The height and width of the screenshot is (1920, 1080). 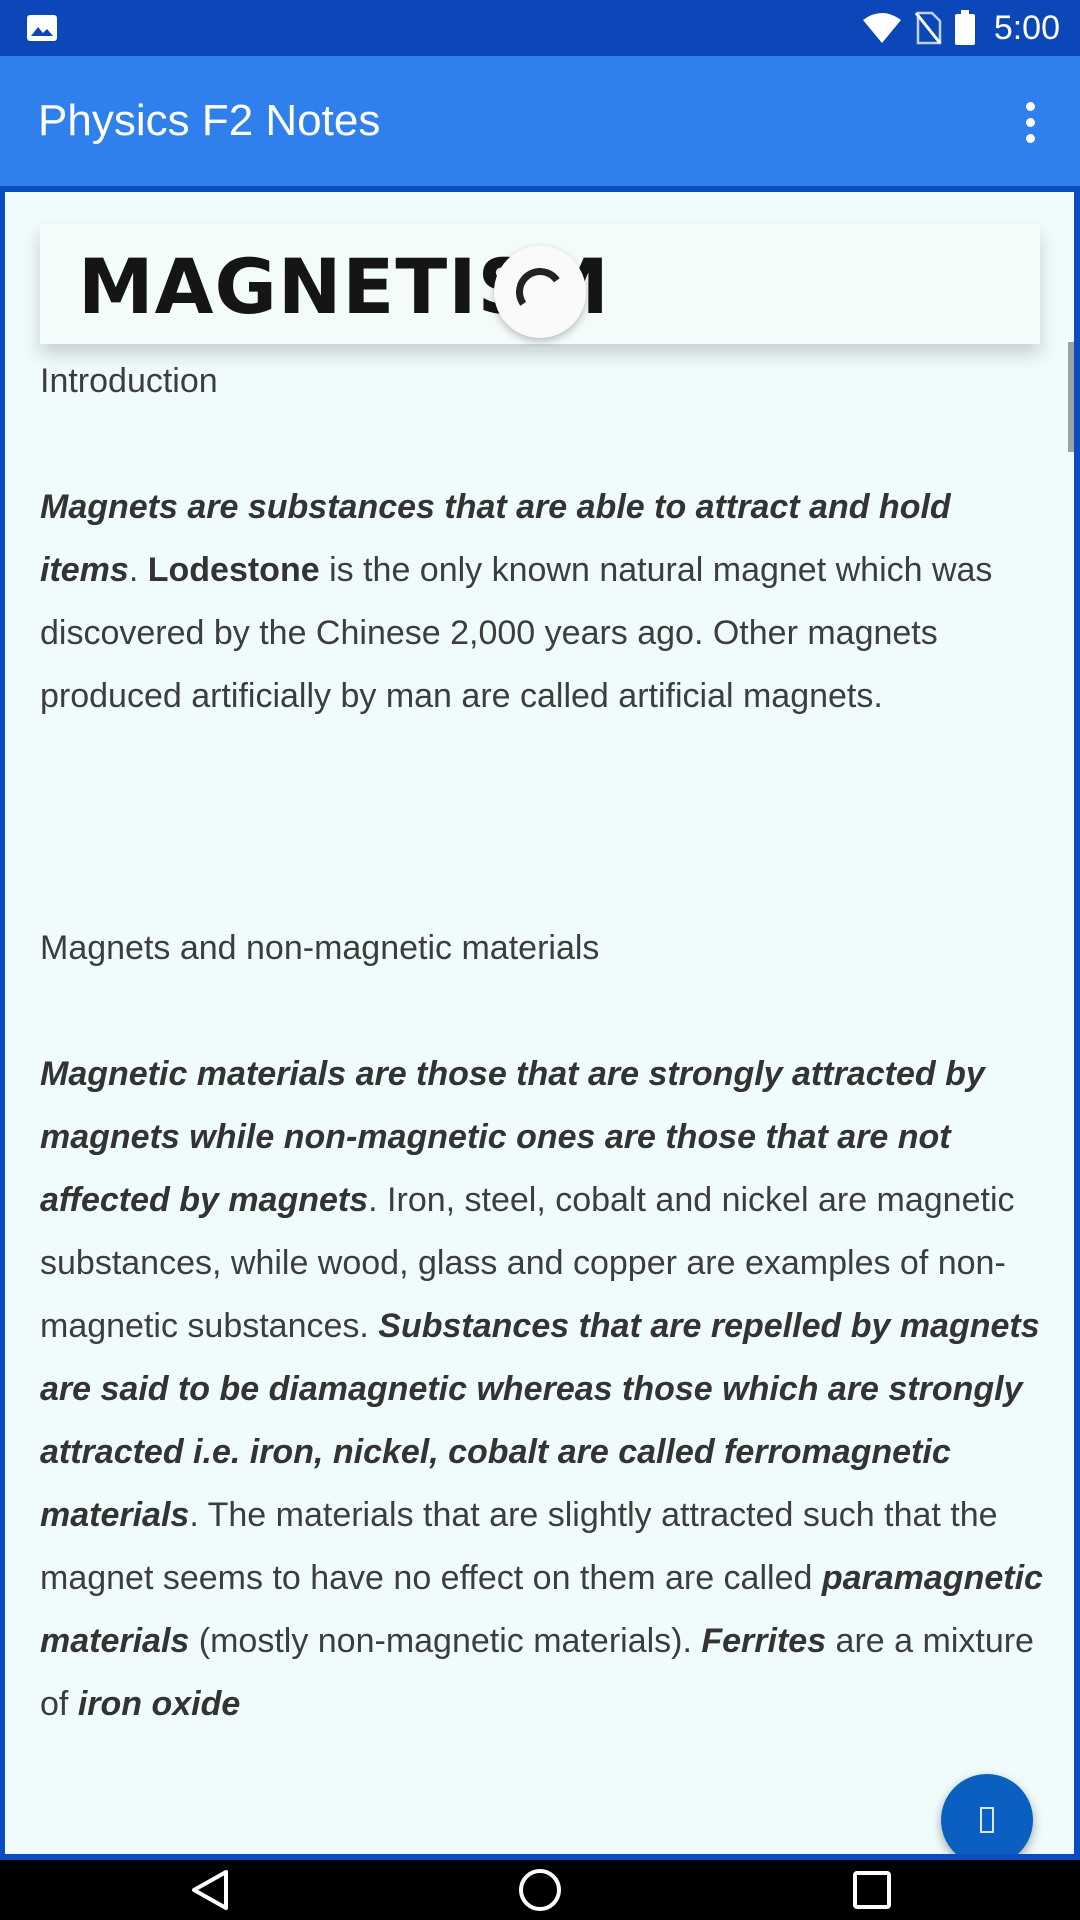 I want to click on status-time: 5:00, so click(x=1026, y=27).